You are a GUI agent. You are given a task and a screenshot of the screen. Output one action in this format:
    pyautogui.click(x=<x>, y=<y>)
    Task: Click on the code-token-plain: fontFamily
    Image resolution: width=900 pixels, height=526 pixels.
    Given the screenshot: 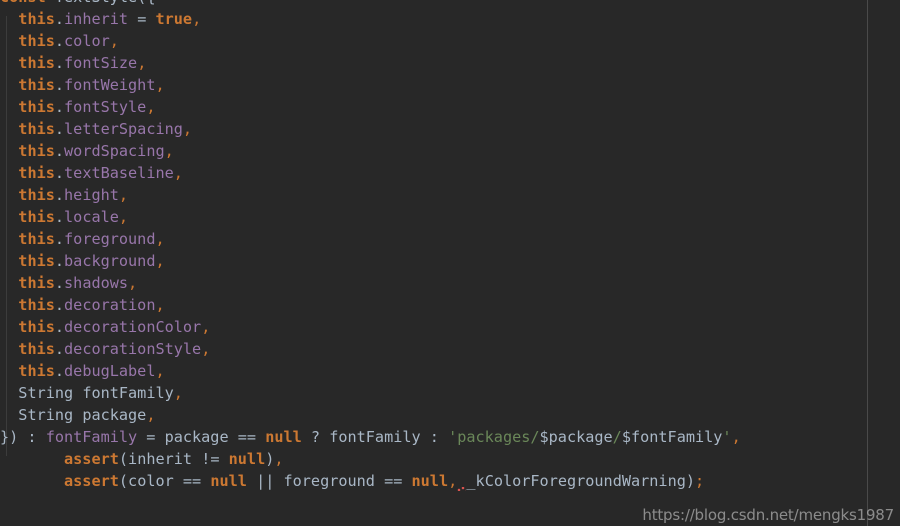 What is the action you would take?
    pyautogui.click(x=375, y=437)
    